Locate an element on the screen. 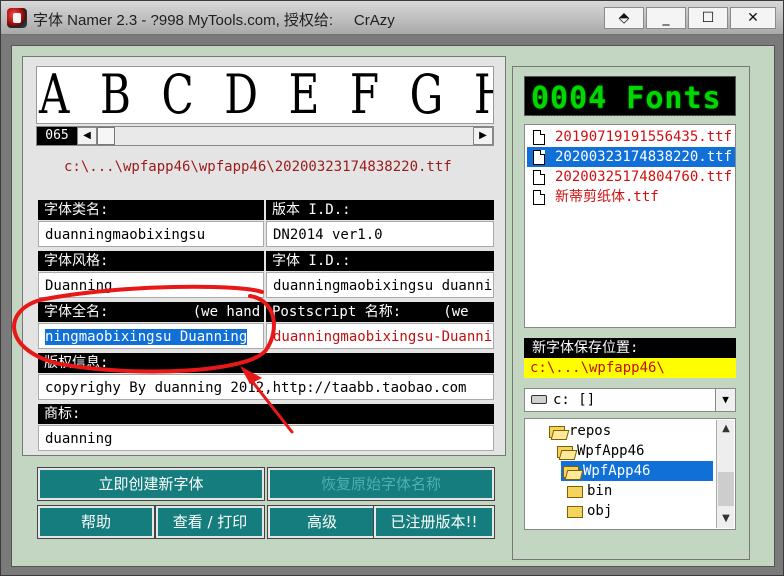  preview-sample-text: A B C D E F G H I J is located at coordinates (266, 95).